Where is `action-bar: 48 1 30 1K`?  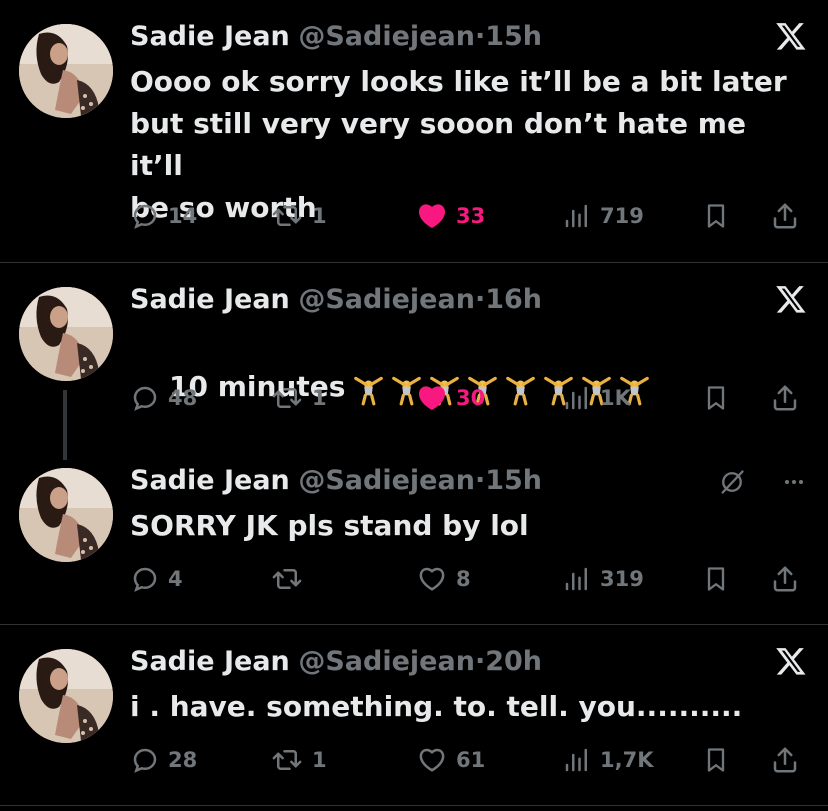 action-bar: 48 1 30 1K is located at coordinates (470, 398).